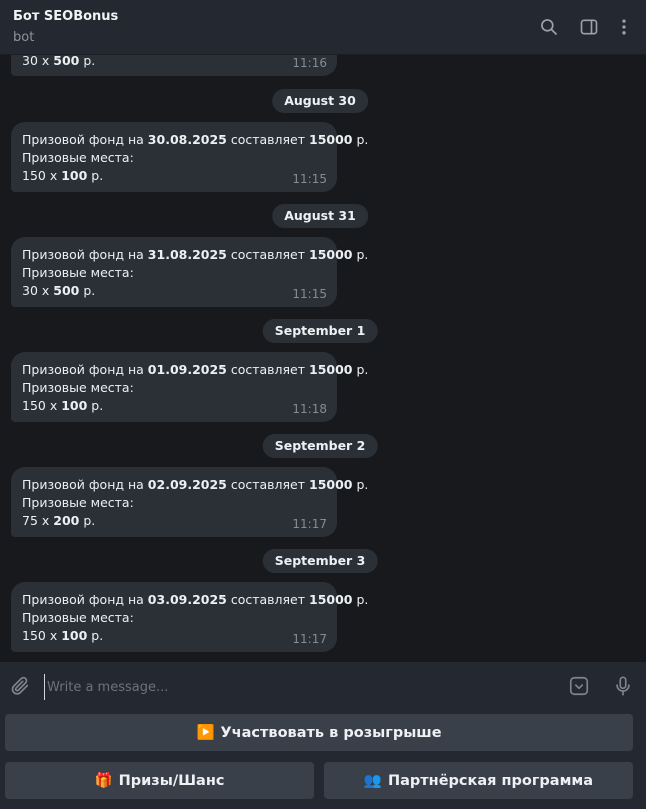  Describe the element at coordinates (320, 101) in the screenshot. I see `date-separator: August 30` at that location.